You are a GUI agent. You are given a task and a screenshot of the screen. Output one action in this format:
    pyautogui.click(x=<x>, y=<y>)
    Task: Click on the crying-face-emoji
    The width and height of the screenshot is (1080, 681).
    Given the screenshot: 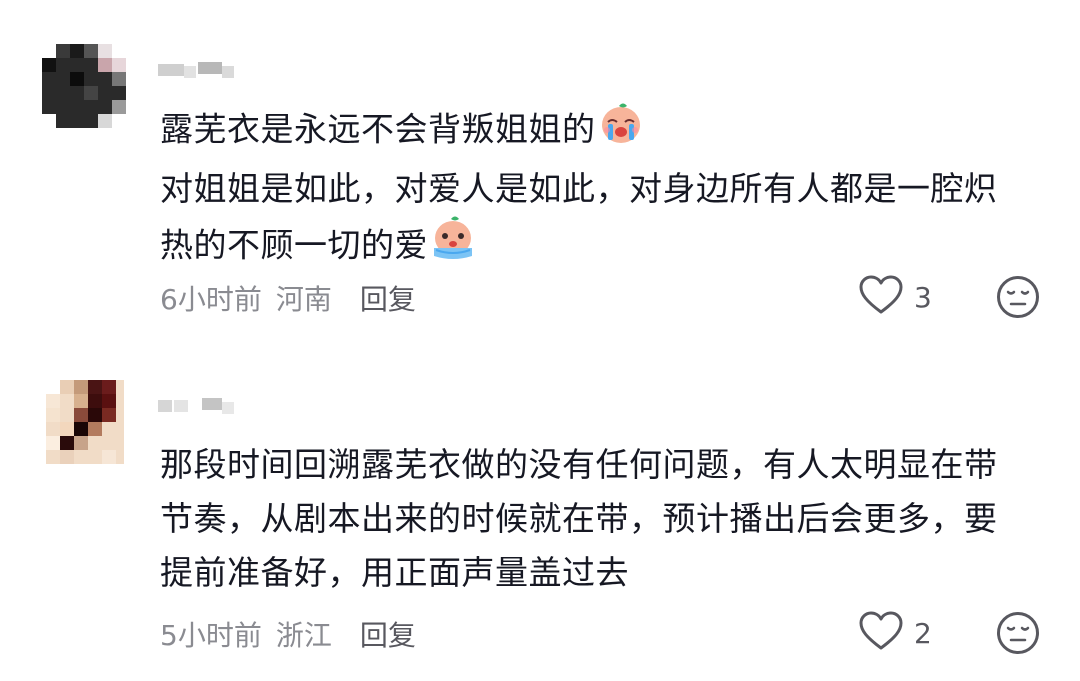 What is the action you would take?
    pyautogui.click(x=621, y=131)
    